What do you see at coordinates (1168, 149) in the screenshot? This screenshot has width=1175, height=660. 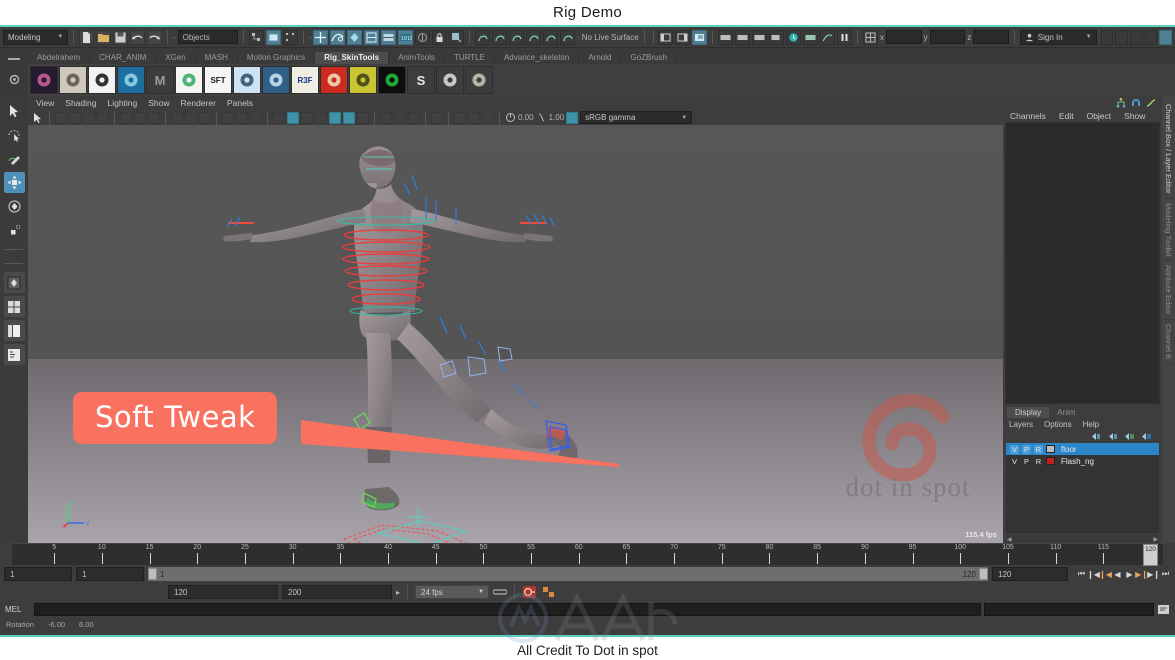 I see `dock-tab-channel-box-layer-editor: Channel Box / Layer Editor` at bounding box center [1168, 149].